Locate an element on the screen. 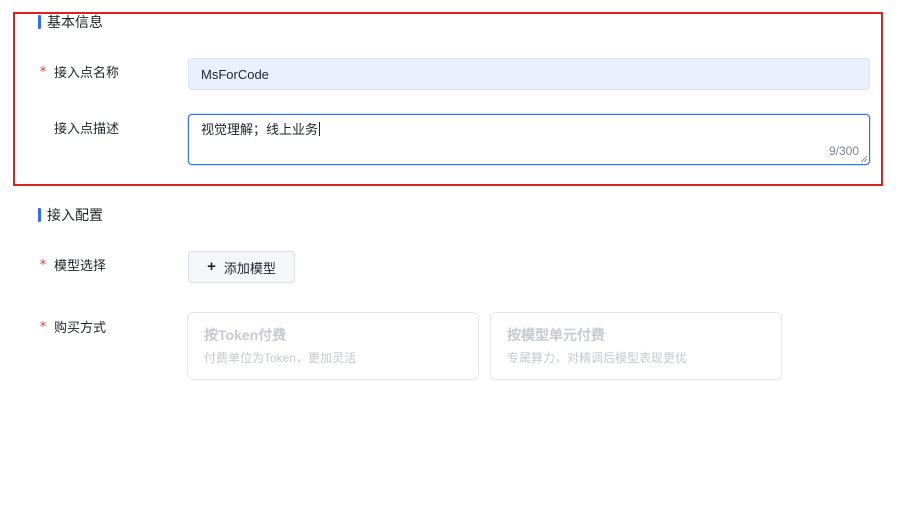 The width and height of the screenshot is (909, 522). section-title-text: 接入配置 is located at coordinates (75, 215).